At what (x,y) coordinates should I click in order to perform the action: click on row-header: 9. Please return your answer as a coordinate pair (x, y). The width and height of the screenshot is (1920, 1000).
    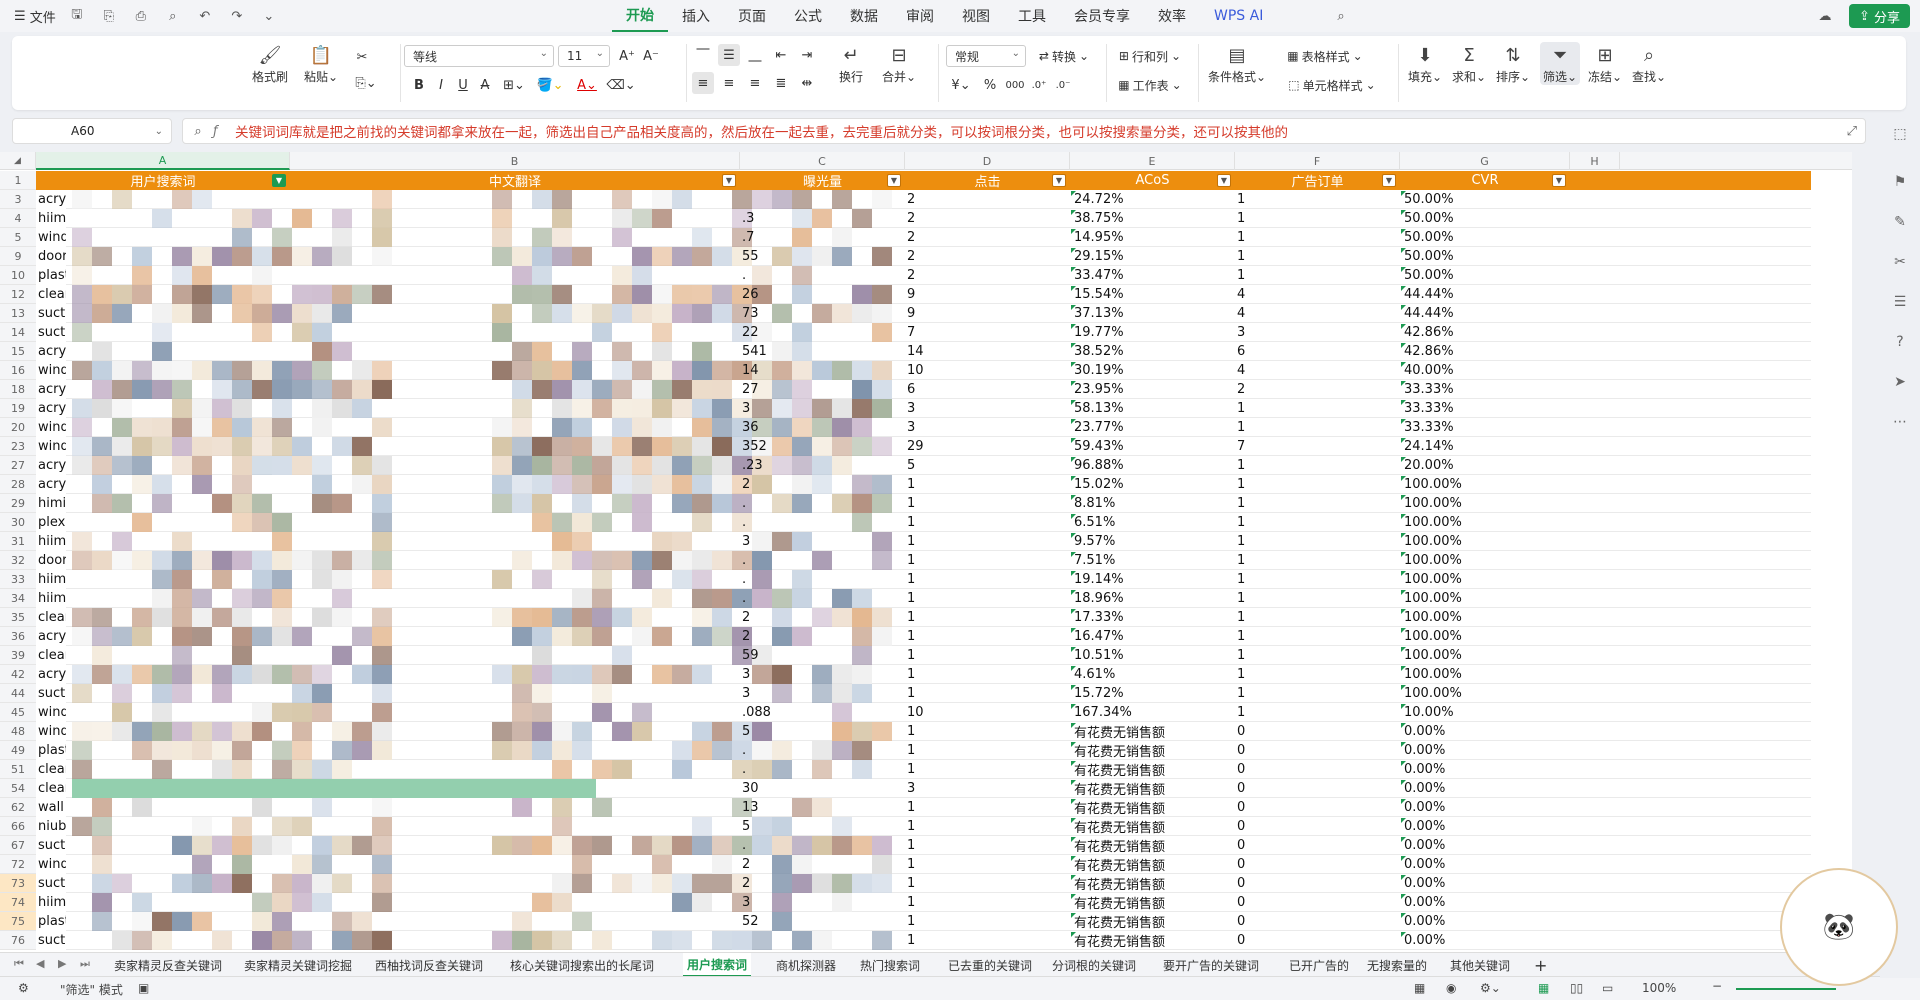
    Looking at the image, I should click on (18, 256).